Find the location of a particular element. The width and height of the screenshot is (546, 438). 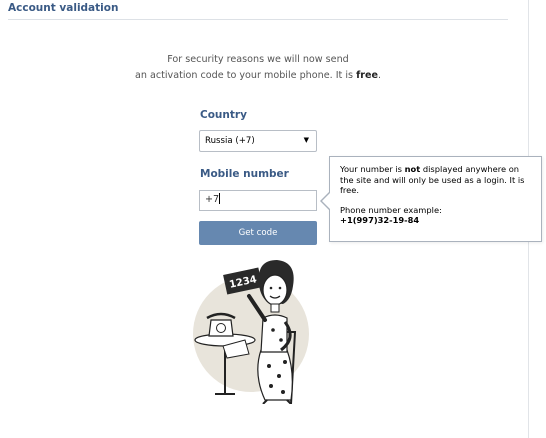

rotary-phone-body is located at coordinates (221, 328).